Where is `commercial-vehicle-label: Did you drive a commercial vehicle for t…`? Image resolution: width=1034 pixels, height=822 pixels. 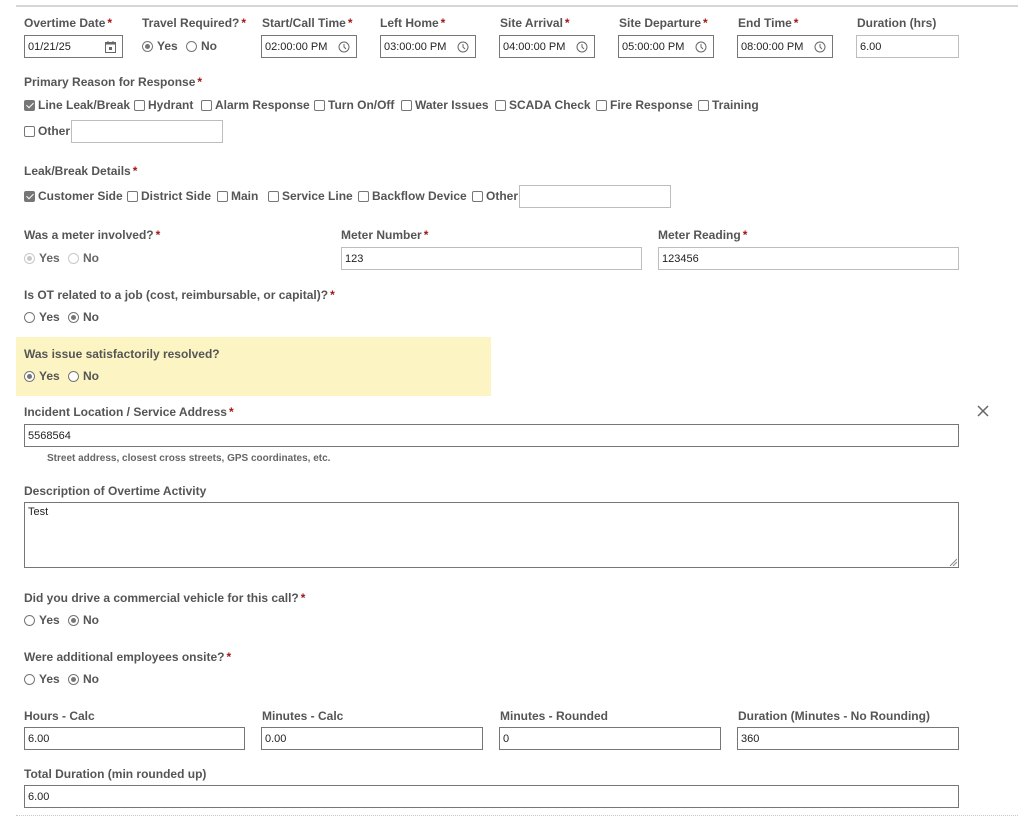 commercial-vehicle-label: Did you drive a commercial vehicle for t… is located at coordinates (165, 598).